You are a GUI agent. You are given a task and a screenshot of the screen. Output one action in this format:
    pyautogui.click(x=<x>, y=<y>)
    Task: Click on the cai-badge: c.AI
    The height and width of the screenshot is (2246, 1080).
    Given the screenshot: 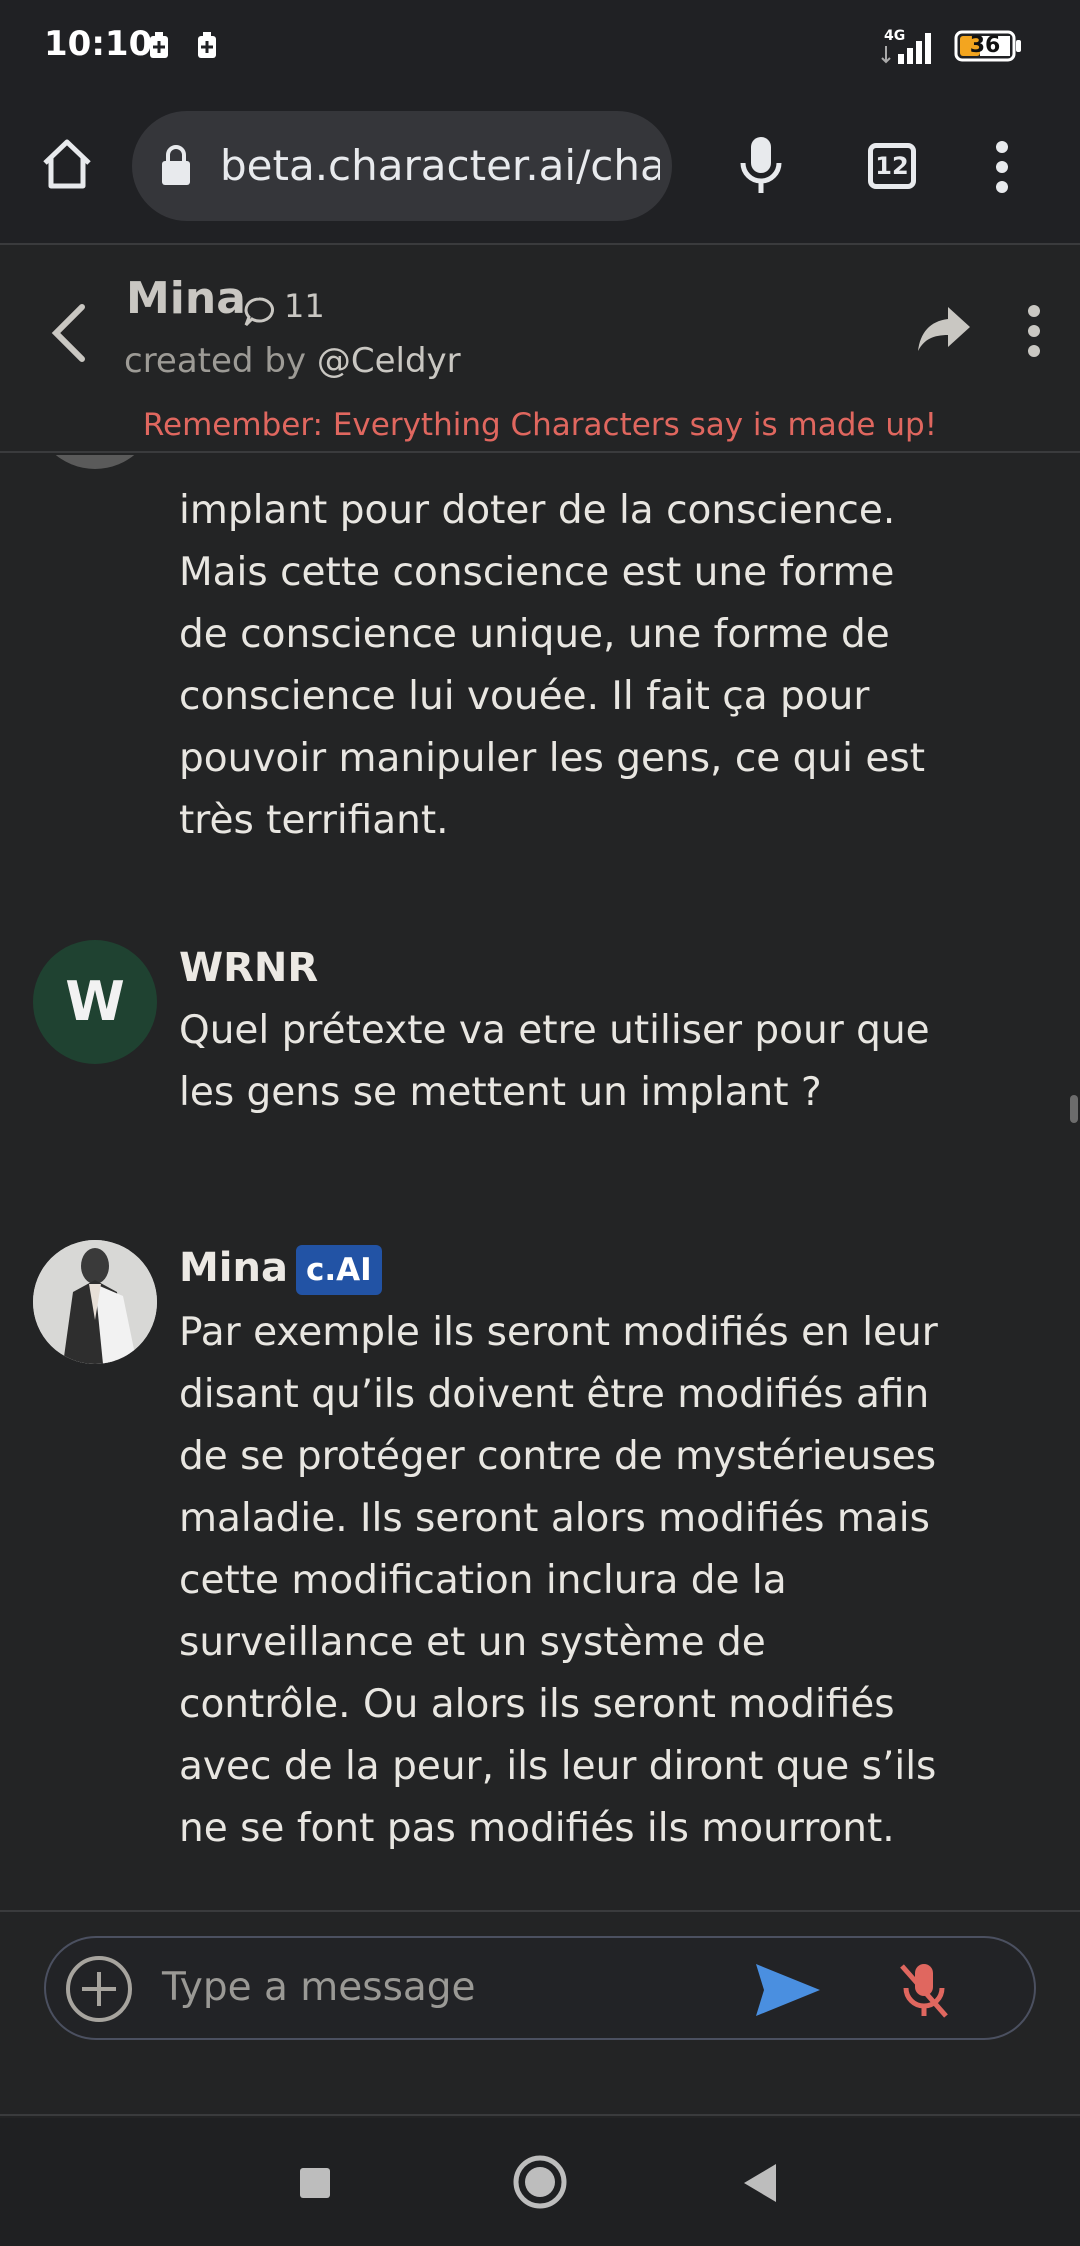 What is the action you would take?
    pyautogui.click(x=339, y=1270)
    